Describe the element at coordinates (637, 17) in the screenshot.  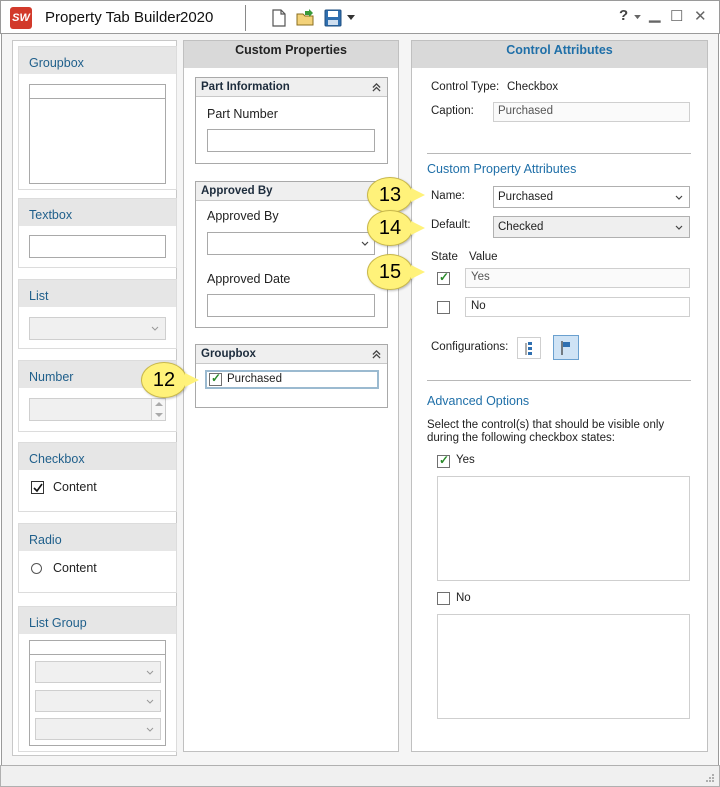
I see `help-dropdown-icon` at that location.